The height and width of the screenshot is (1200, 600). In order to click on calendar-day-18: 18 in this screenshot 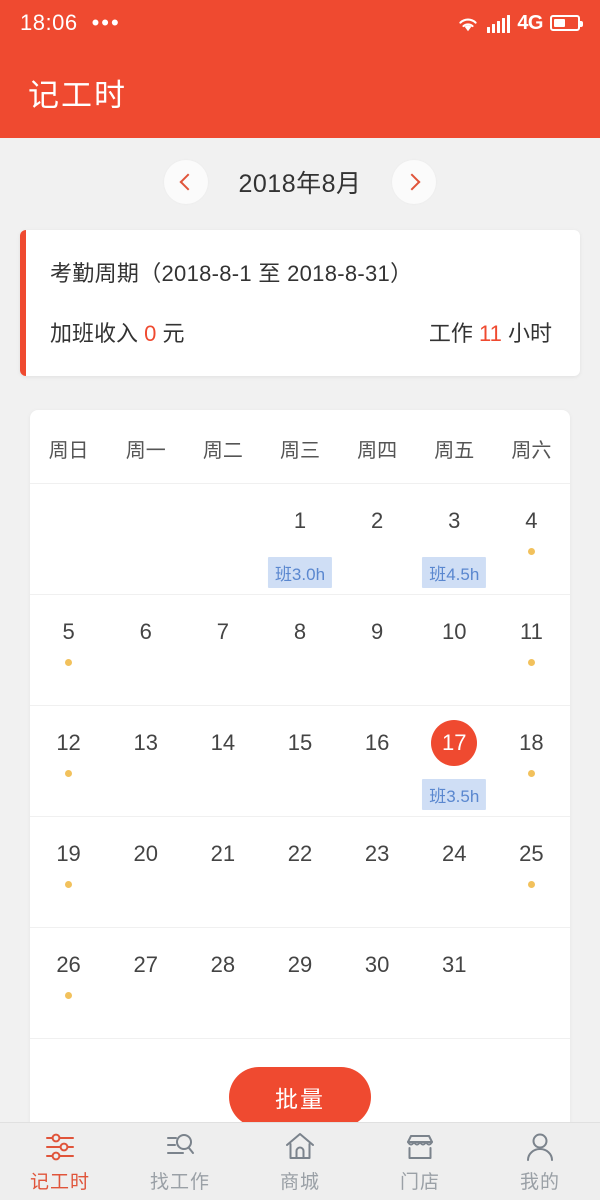, I will do `click(531, 768)`.